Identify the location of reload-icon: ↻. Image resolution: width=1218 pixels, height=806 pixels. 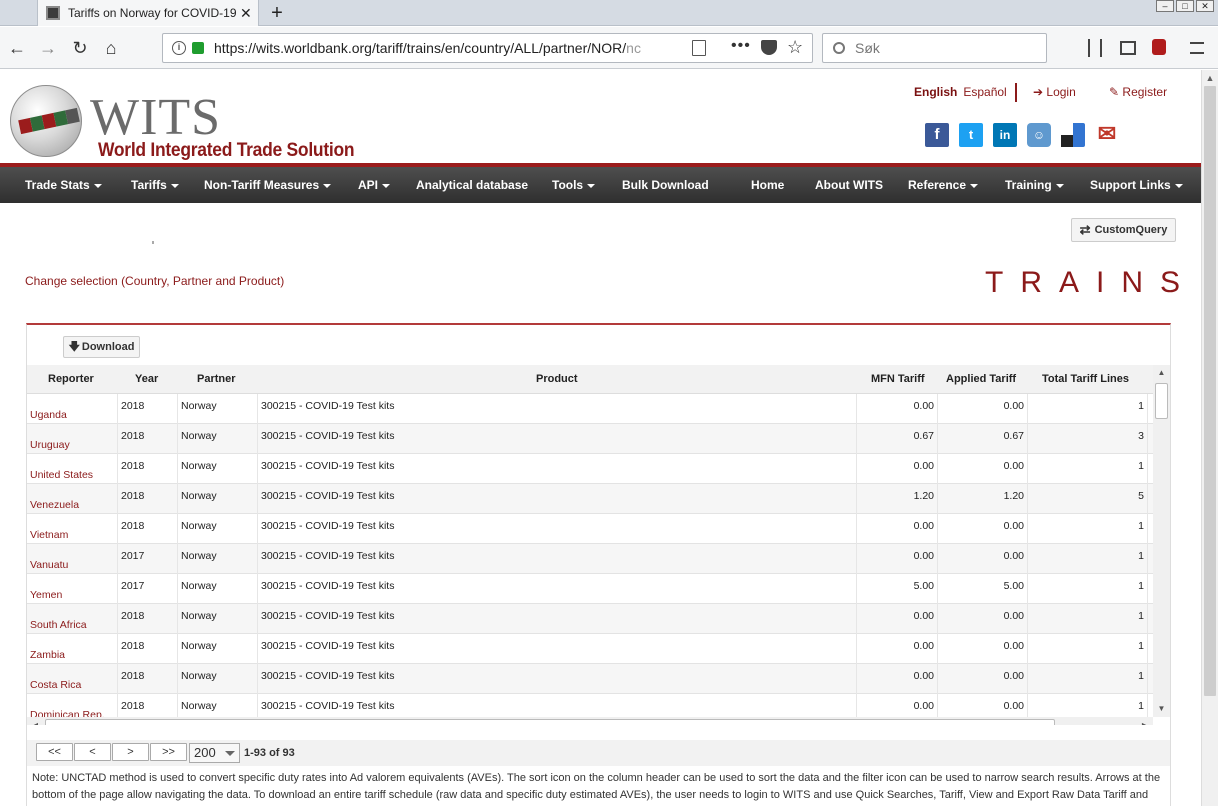
(80, 48).